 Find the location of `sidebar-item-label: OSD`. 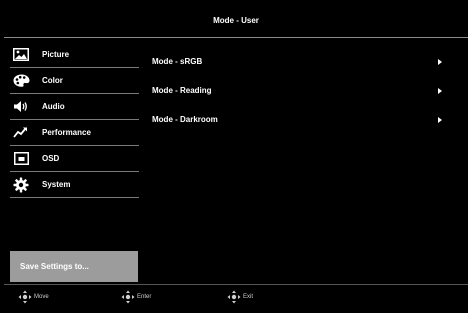

sidebar-item-label: OSD is located at coordinates (51, 158).